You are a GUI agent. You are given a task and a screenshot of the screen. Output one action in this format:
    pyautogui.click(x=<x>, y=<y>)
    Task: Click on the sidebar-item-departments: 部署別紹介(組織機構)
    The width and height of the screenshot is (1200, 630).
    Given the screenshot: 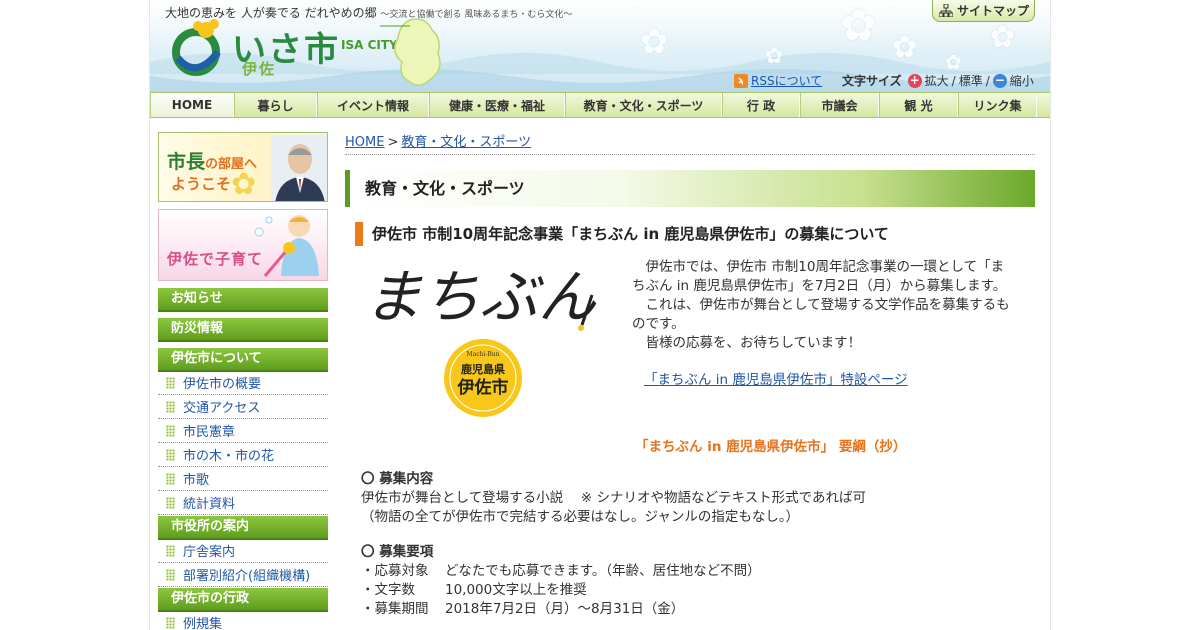 What is the action you would take?
    pyautogui.click(x=243, y=575)
    